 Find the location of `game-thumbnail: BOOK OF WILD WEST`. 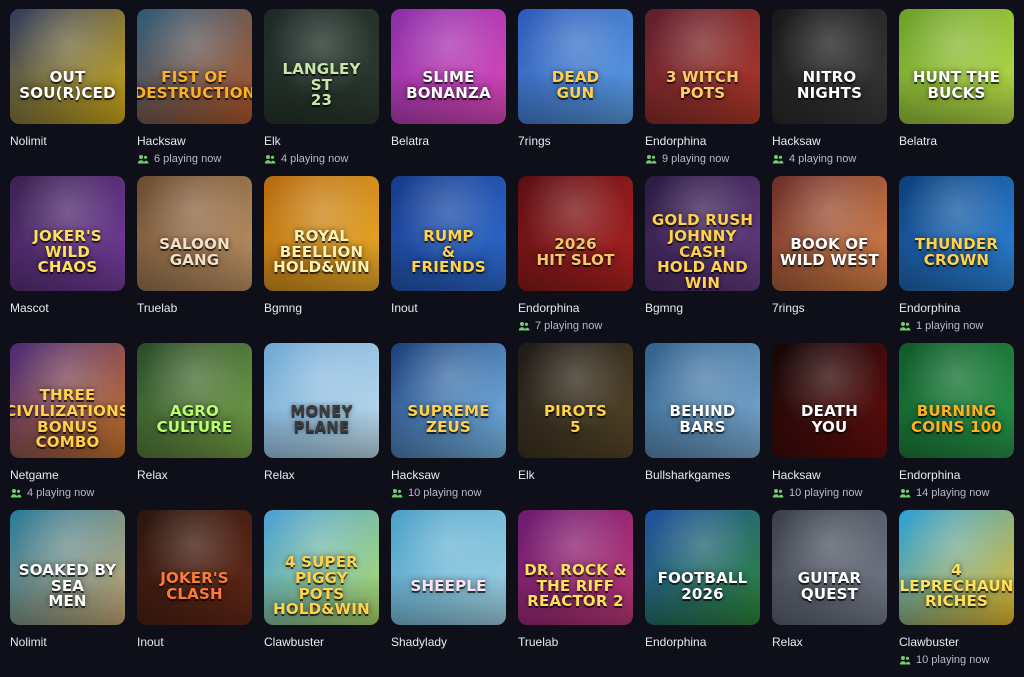

game-thumbnail: BOOK OF WILD WEST is located at coordinates (829, 233).